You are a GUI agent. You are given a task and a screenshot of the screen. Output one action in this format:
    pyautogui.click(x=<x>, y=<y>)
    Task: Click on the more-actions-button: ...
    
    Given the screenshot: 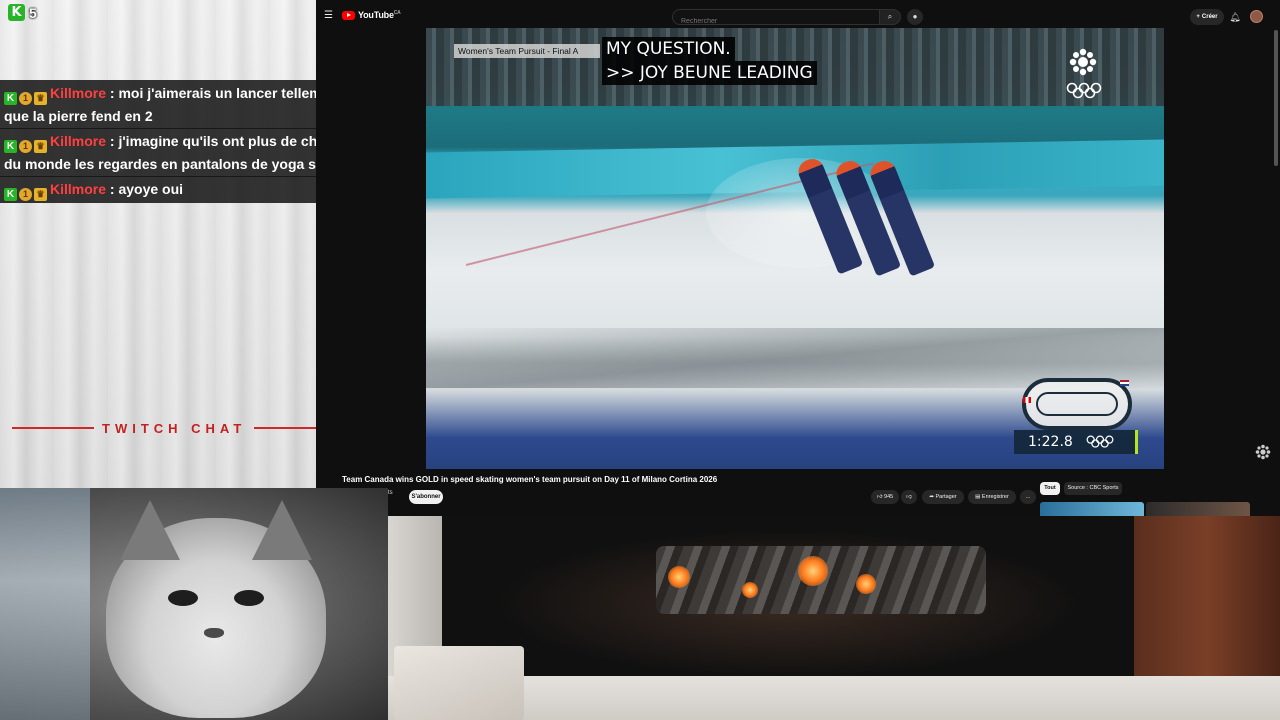 What is the action you would take?
    pyautogui.click(x=1028, y=497)
    